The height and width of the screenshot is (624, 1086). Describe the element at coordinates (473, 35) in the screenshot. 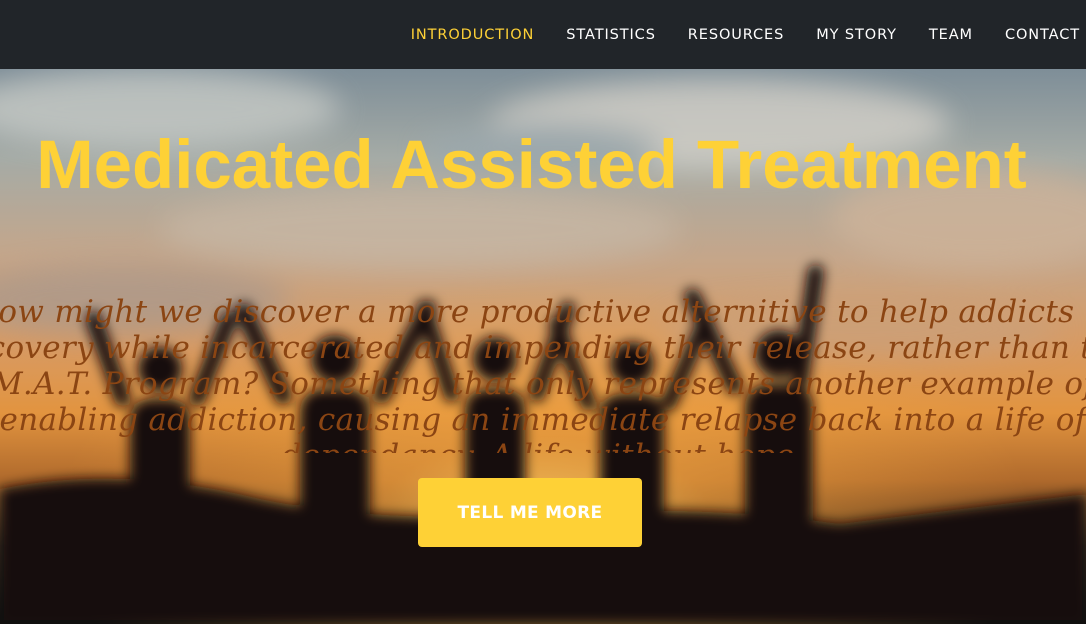

I see `nav-item-introduction: INTRODUCTION` at that location.